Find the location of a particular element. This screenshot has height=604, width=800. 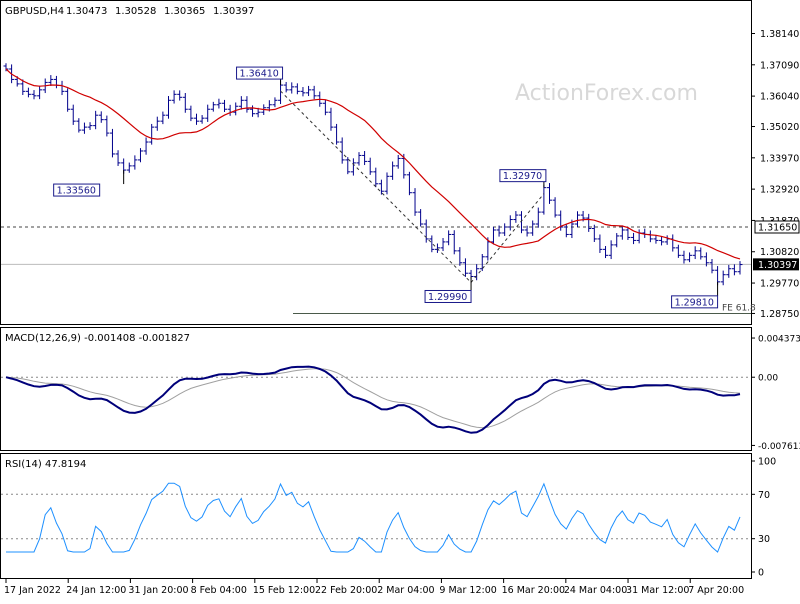

price-y-tick-label: 1.33970 is located at coordinates (779, 158).